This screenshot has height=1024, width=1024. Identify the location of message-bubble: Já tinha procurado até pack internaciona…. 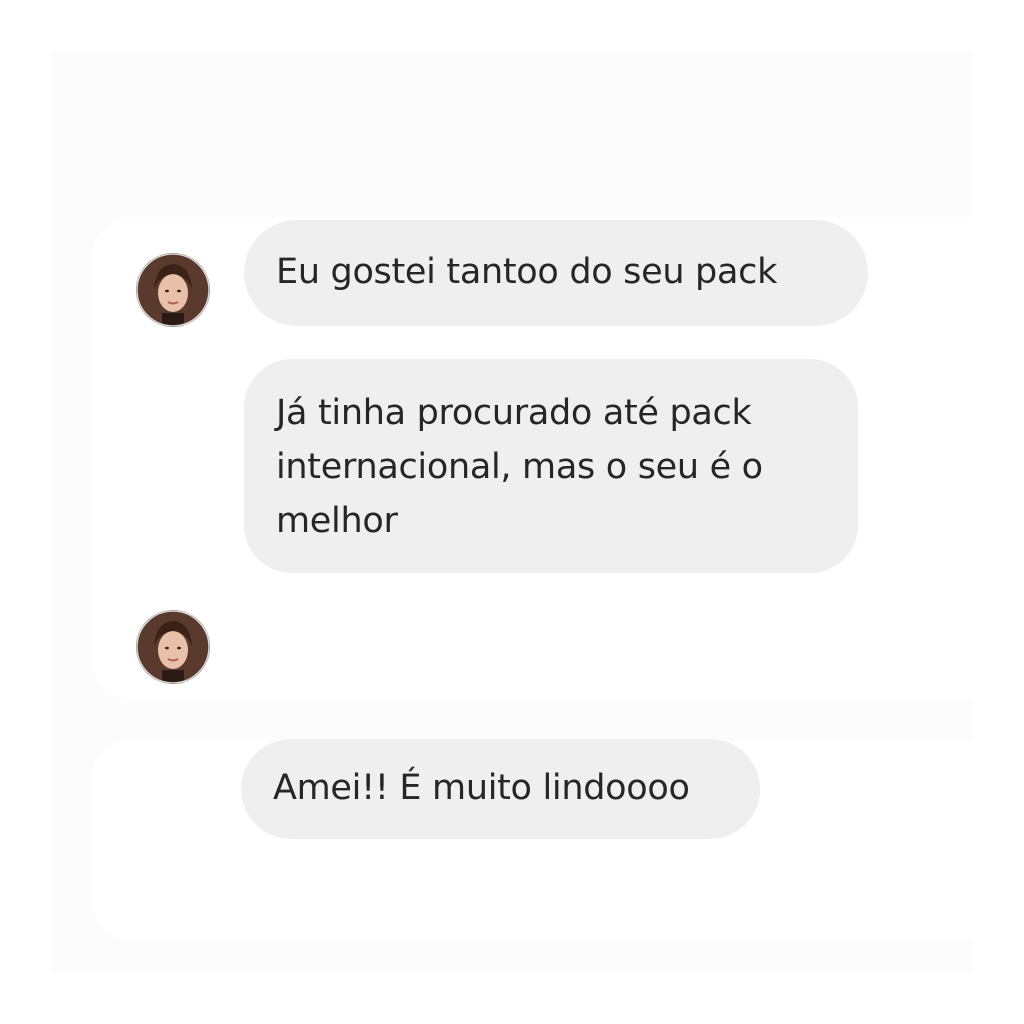
(551, 466).